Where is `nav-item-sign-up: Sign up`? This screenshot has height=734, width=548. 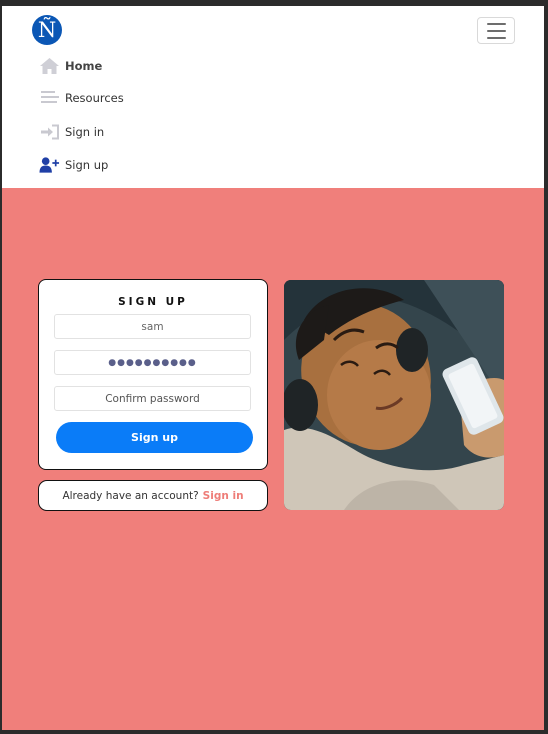
nav-item-sign-up: Sign up is located at coordinates (73, 165).